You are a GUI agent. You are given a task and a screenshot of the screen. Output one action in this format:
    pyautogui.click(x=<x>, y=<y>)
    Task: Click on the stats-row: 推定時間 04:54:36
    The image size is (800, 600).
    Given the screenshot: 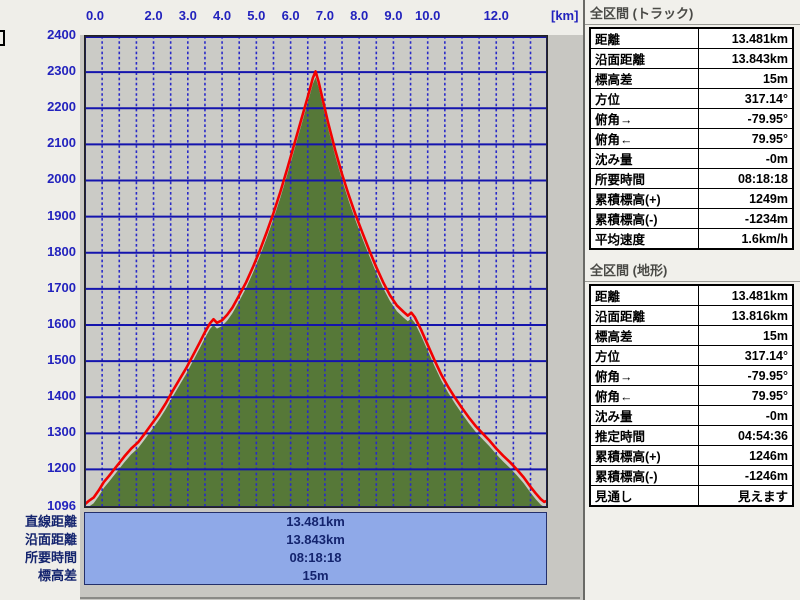 What is the action you would take?
    pyautogui.click(x=691, y=435)
    